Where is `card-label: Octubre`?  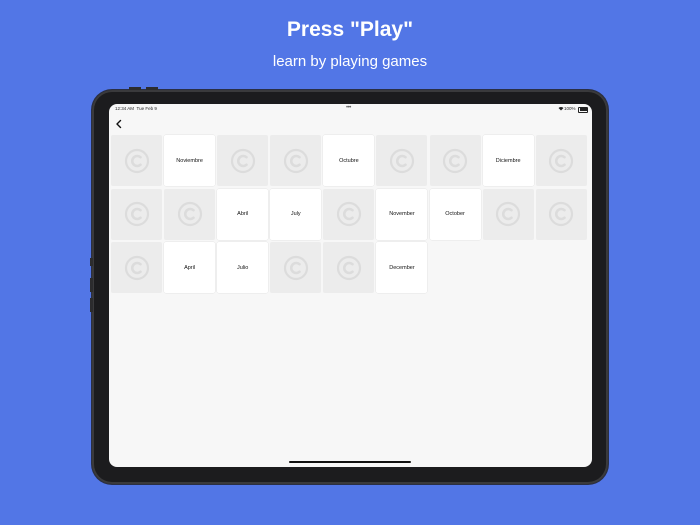 card-label: Octubre is located at coordinates (349, 160).